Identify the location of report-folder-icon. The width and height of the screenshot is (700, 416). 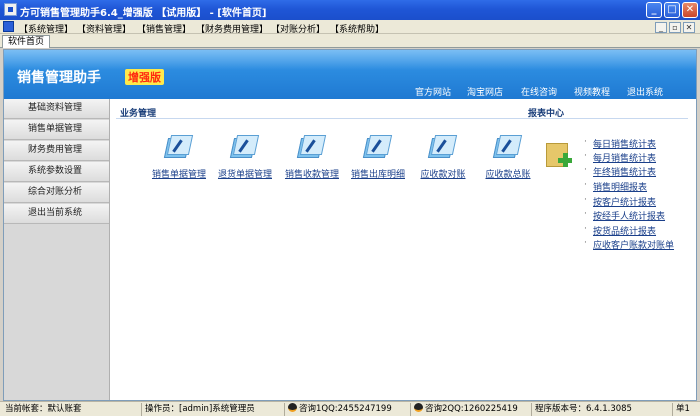
(560, 155).